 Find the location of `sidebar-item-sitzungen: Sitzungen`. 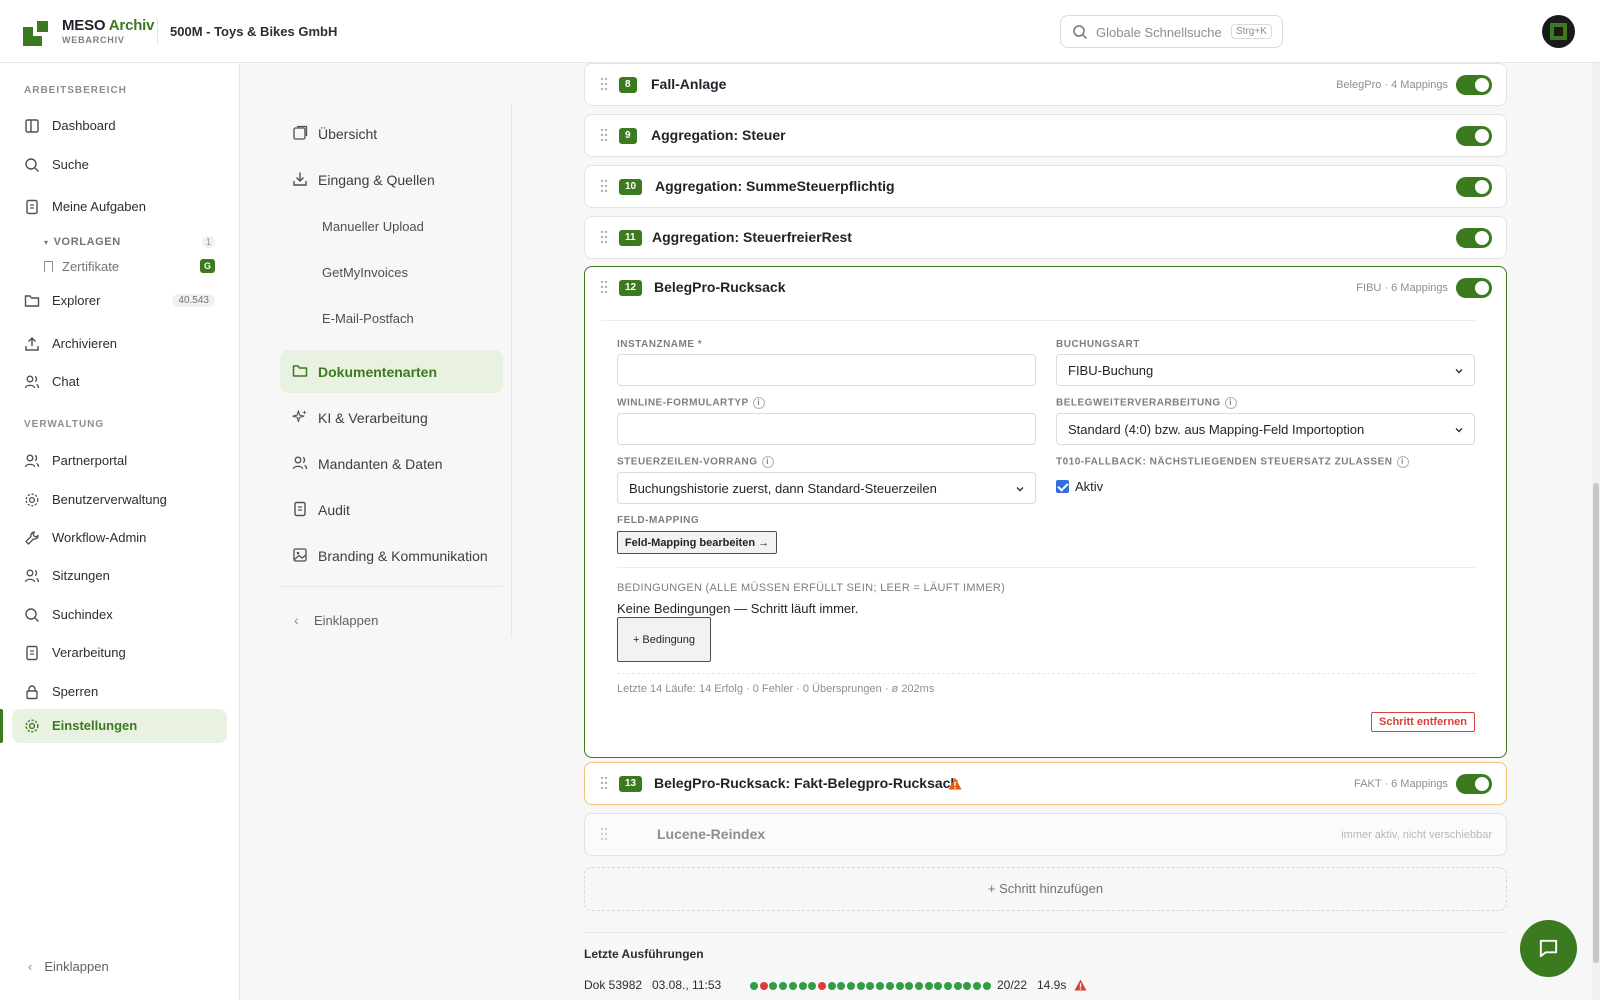

sidebar-item-sitzungen: Sitzungen is located at coordinates (119, 576).